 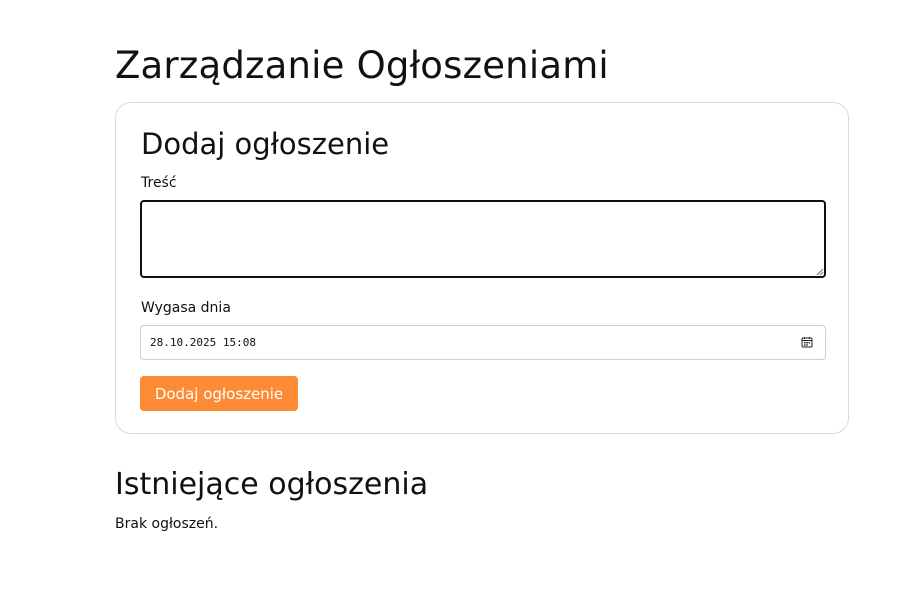 I want to click on content-textarea, so click(x=483, y=239).